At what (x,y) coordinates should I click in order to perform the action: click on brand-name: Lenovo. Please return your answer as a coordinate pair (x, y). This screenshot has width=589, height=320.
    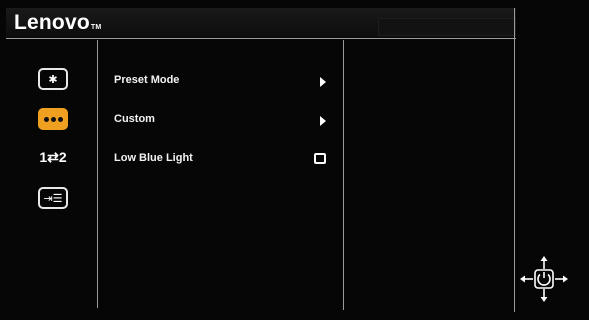
    Looking at the image, I should click on (52, 22).